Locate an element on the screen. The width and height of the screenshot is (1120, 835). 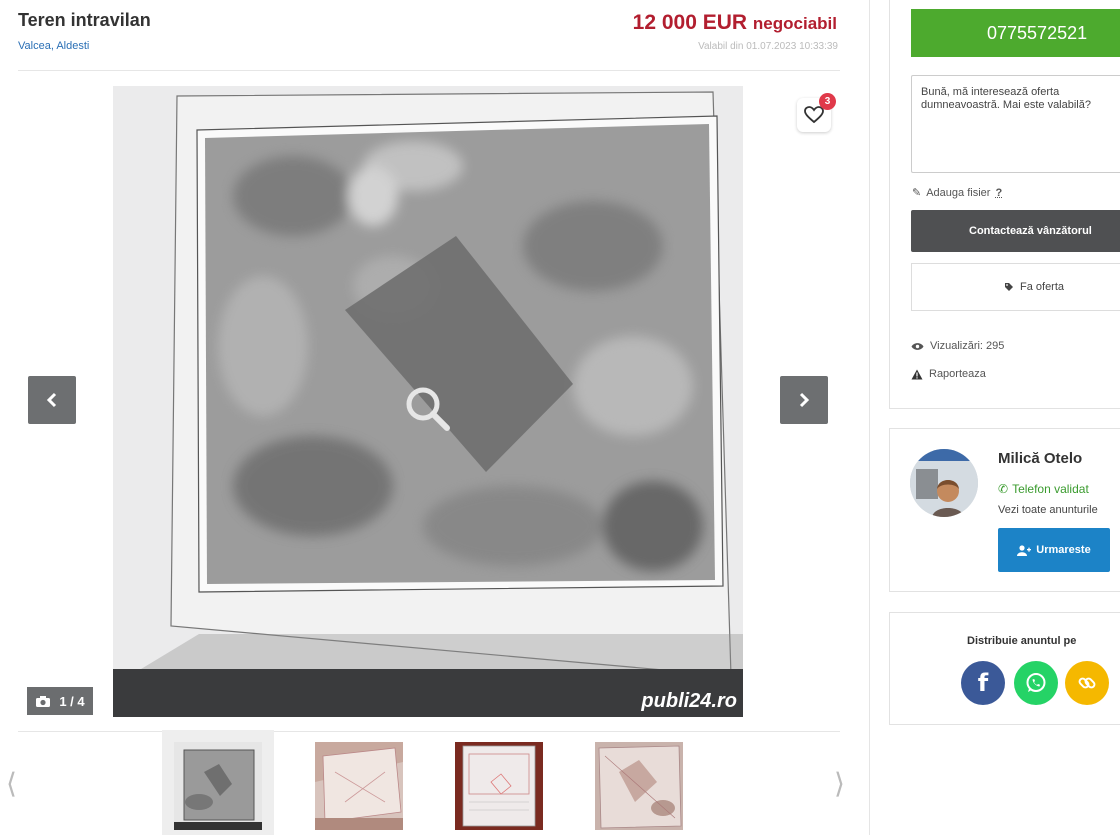
chevron-left-icon is located at coordinates (51, 400).